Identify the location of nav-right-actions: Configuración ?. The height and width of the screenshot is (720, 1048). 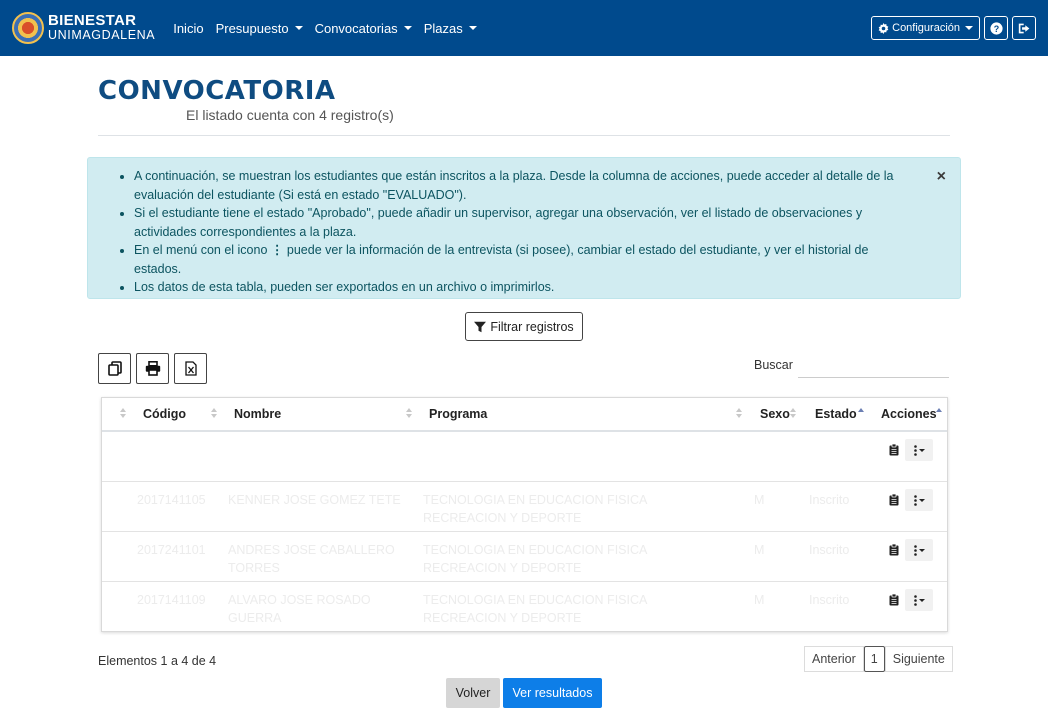
(953, 28).